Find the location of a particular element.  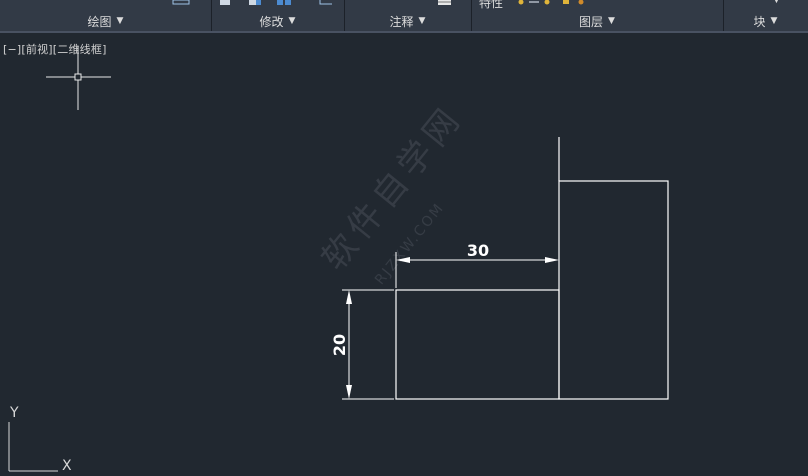

crosshair-cursor is located at coordinates (78, 78).